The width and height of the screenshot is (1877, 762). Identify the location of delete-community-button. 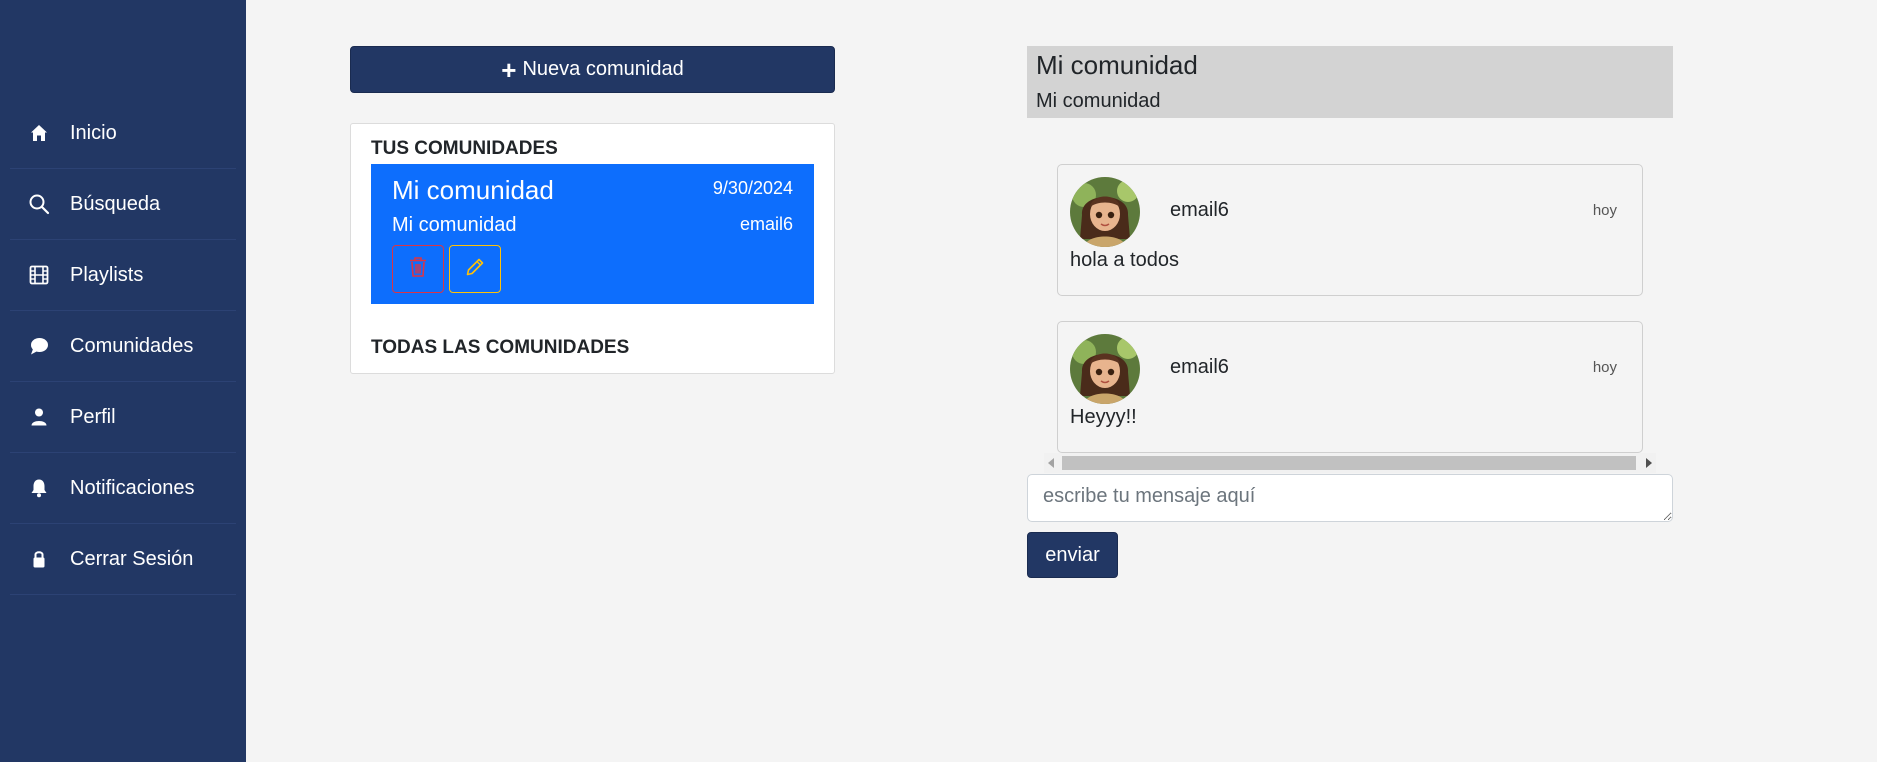
(418, 269).